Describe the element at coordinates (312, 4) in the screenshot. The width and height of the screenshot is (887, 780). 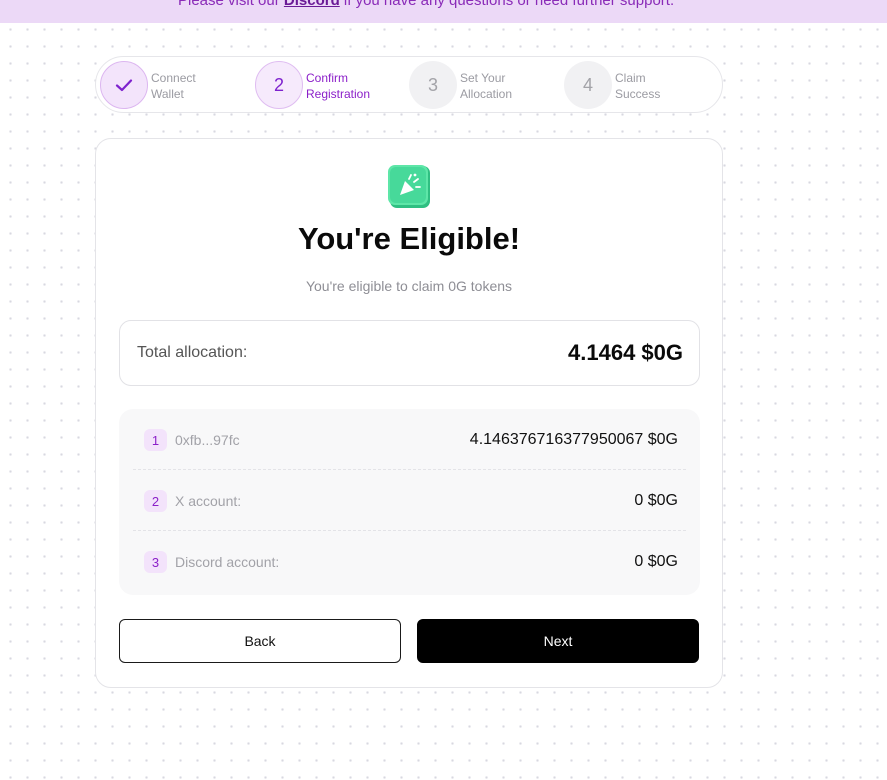
I see `discord-link: Discord` at that location.